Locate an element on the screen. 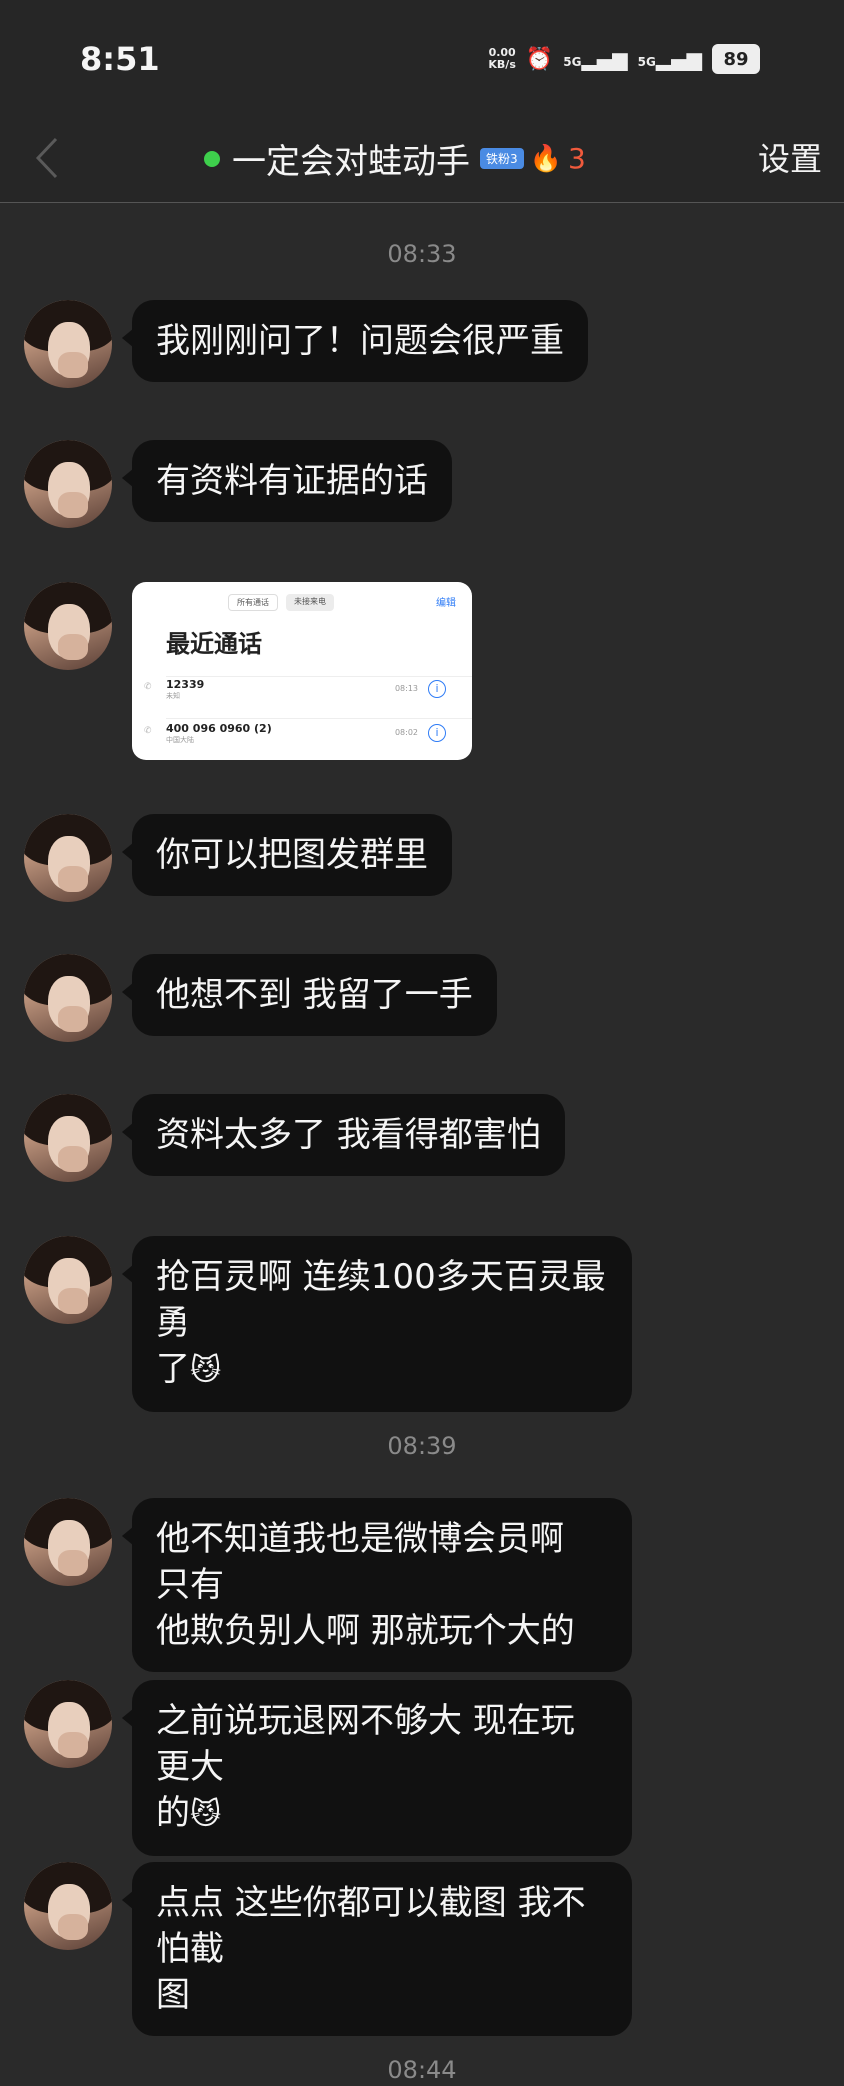 The height and width of the screenshot is (2086, 844). message-line: 点点 这些你都可以截图 我不怕截 is located at coordinates (371, 1926).